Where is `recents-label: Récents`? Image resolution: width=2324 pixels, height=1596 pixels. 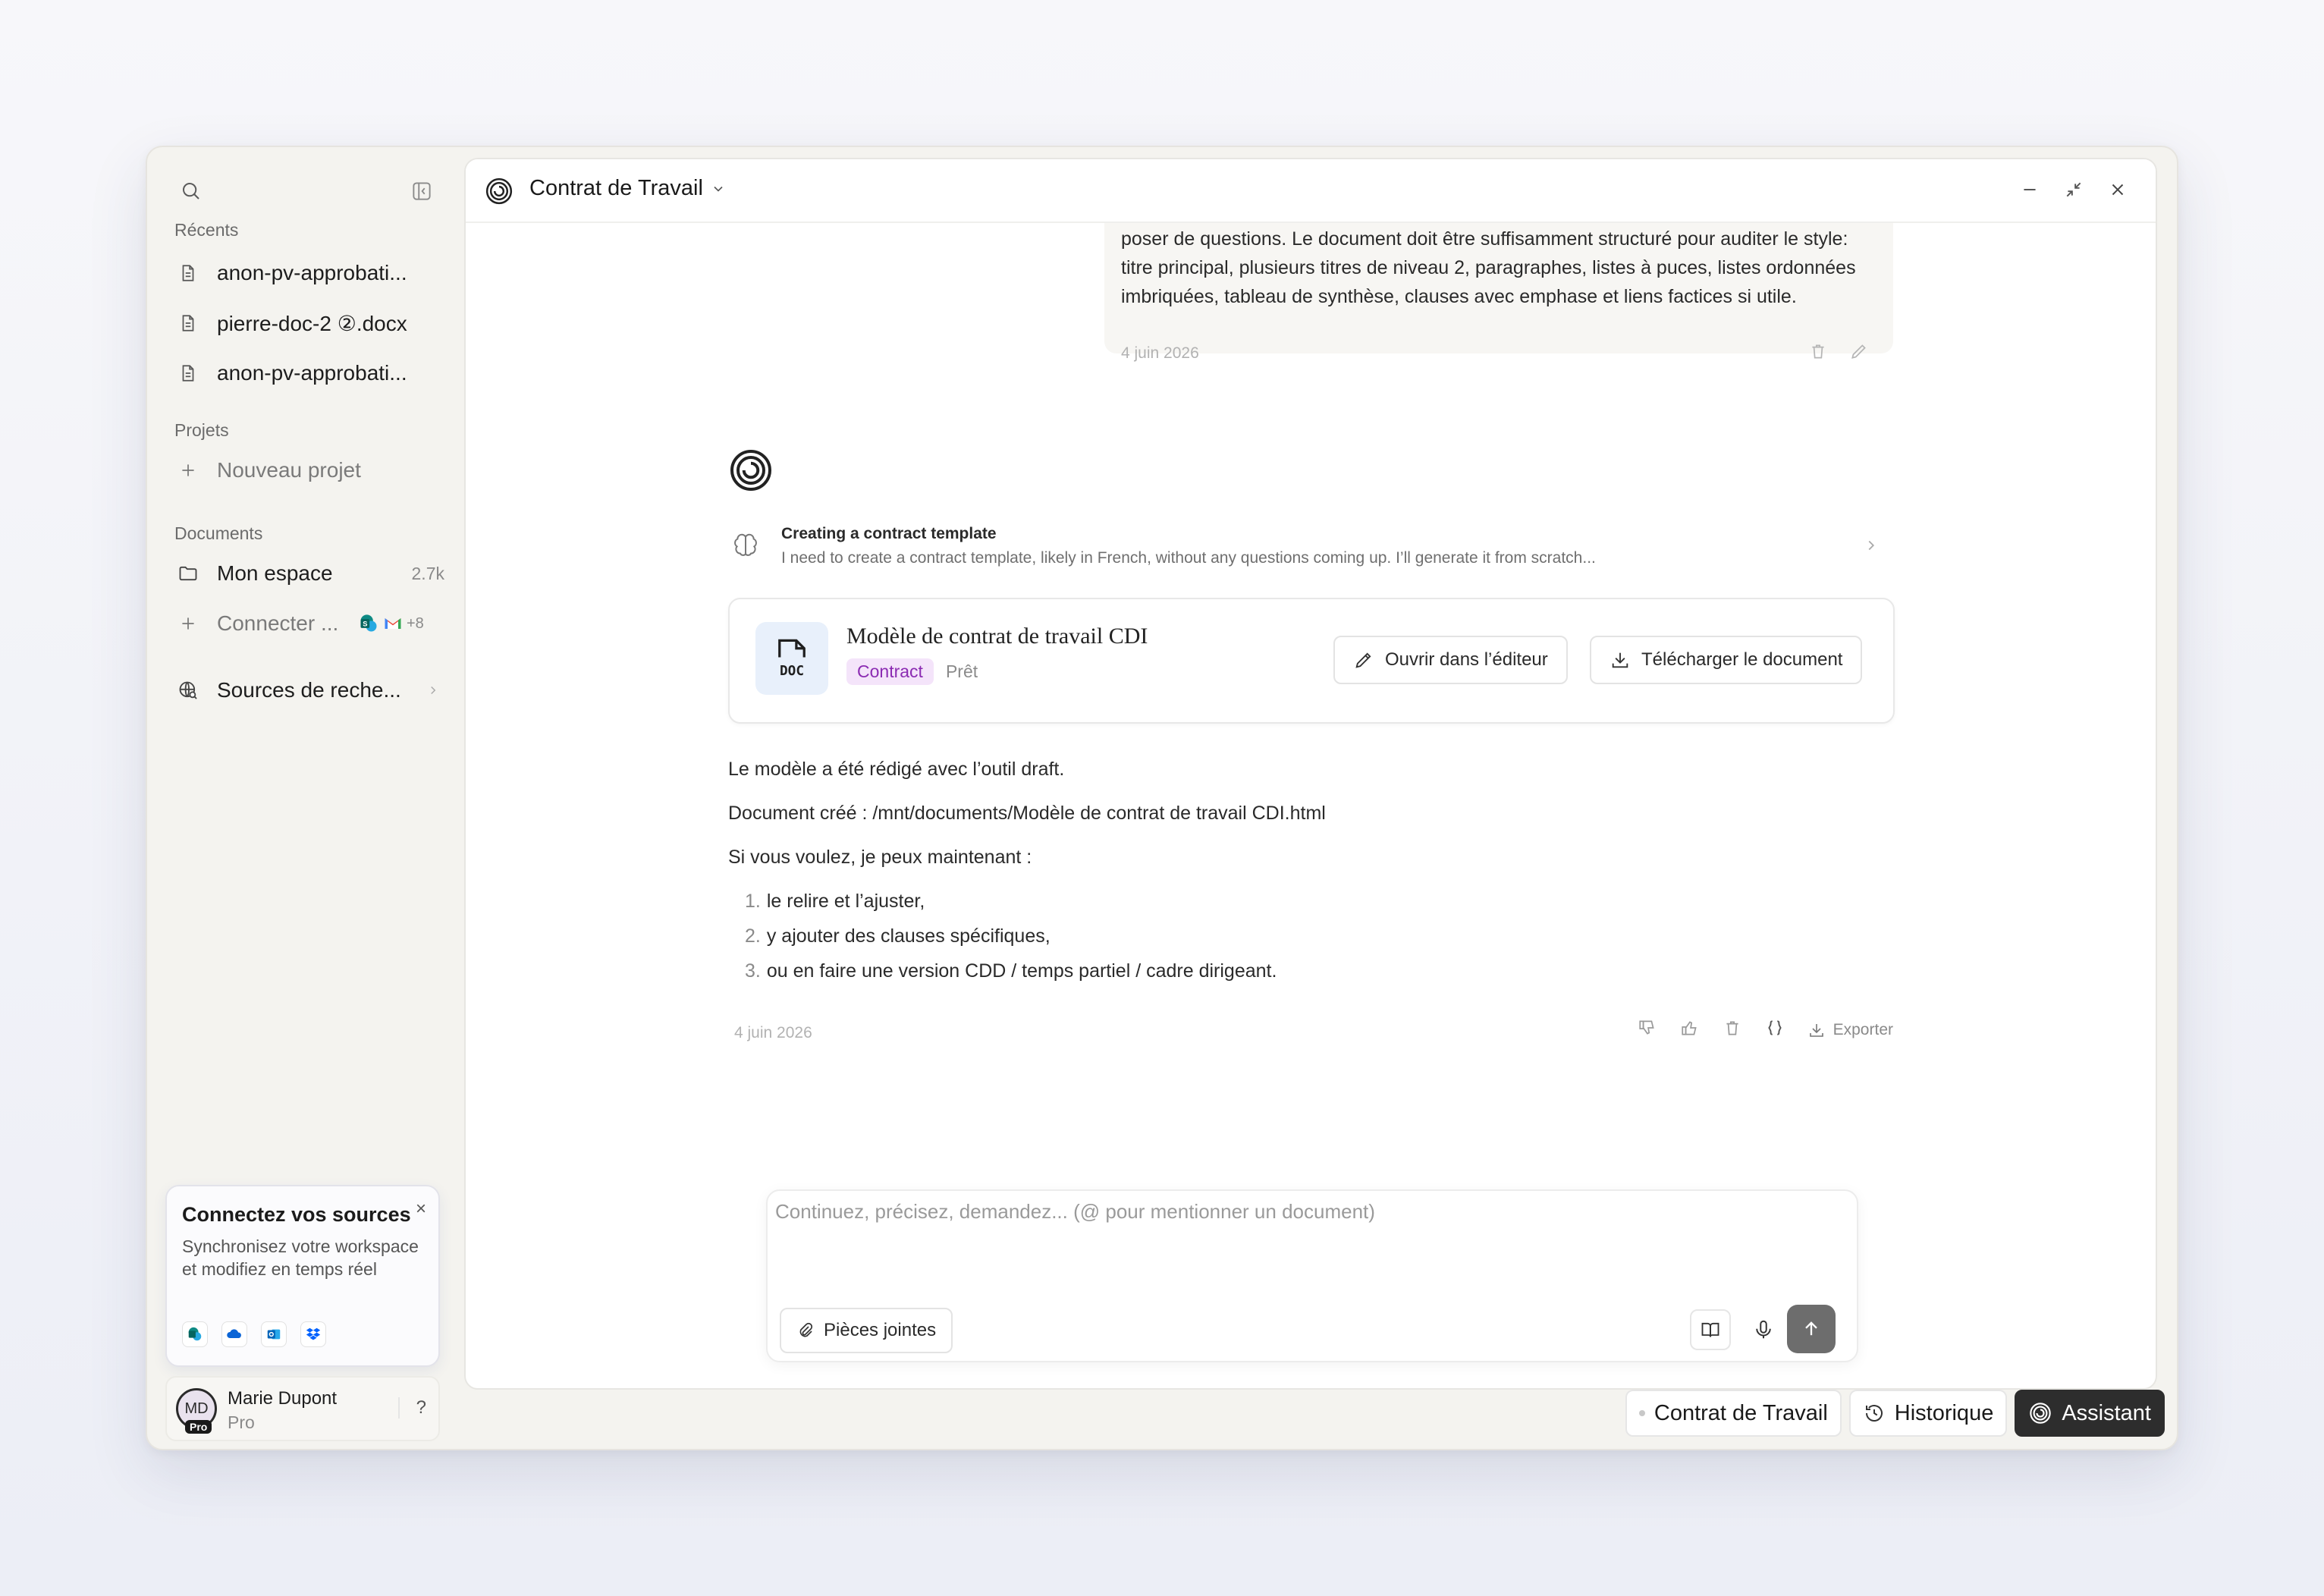
recents-label: Récents is located at coordinates (206, 230).